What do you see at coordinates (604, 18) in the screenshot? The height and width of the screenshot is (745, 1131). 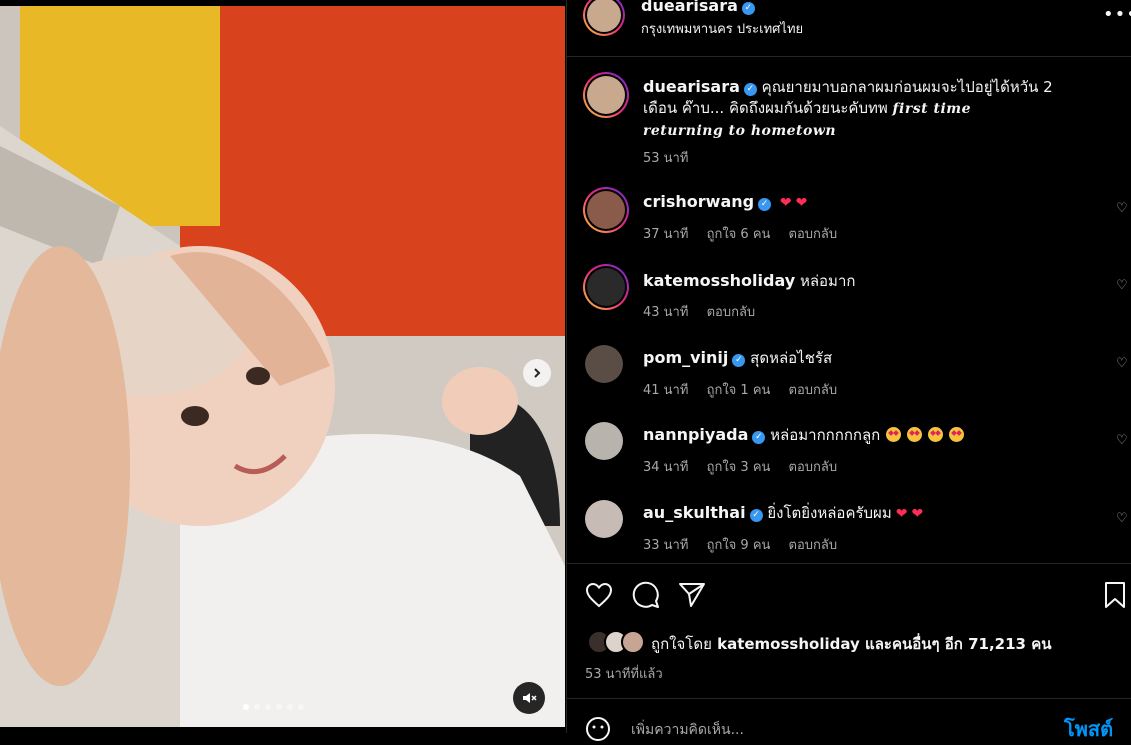 I see `author-avatar` at bounding box center [604, 18].